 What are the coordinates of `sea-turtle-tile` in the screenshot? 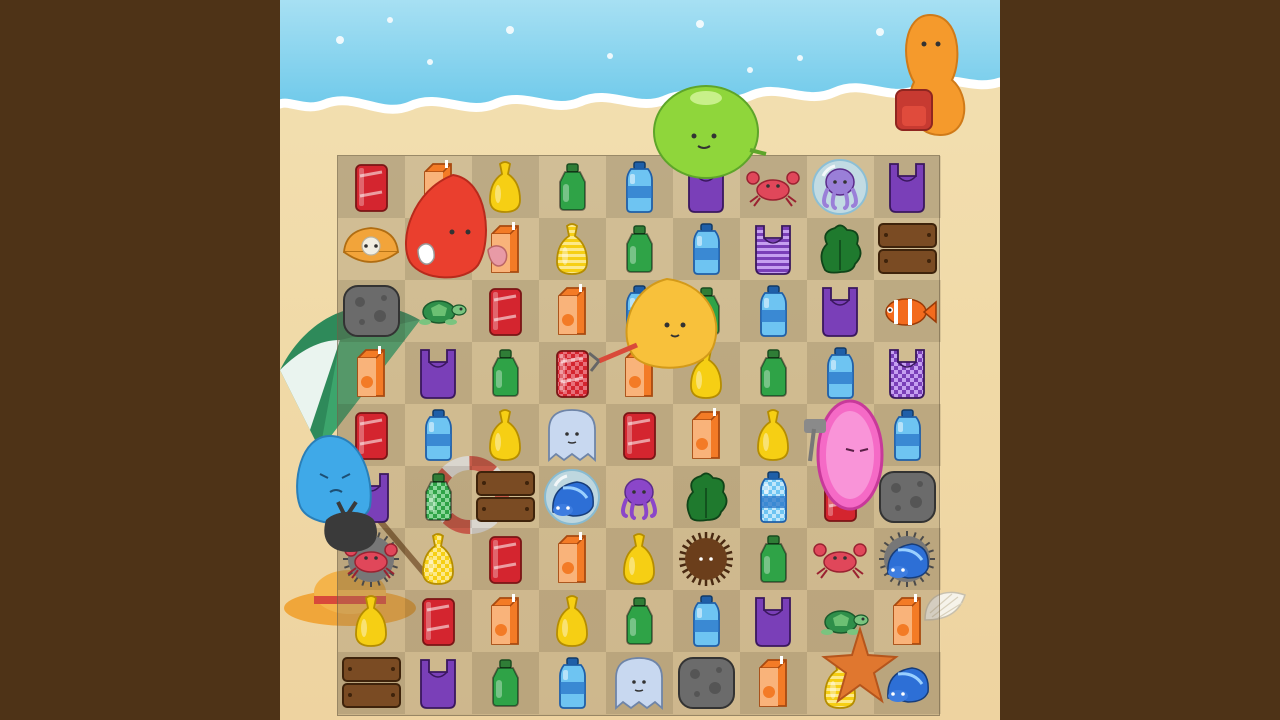 It's located at (438, 311).